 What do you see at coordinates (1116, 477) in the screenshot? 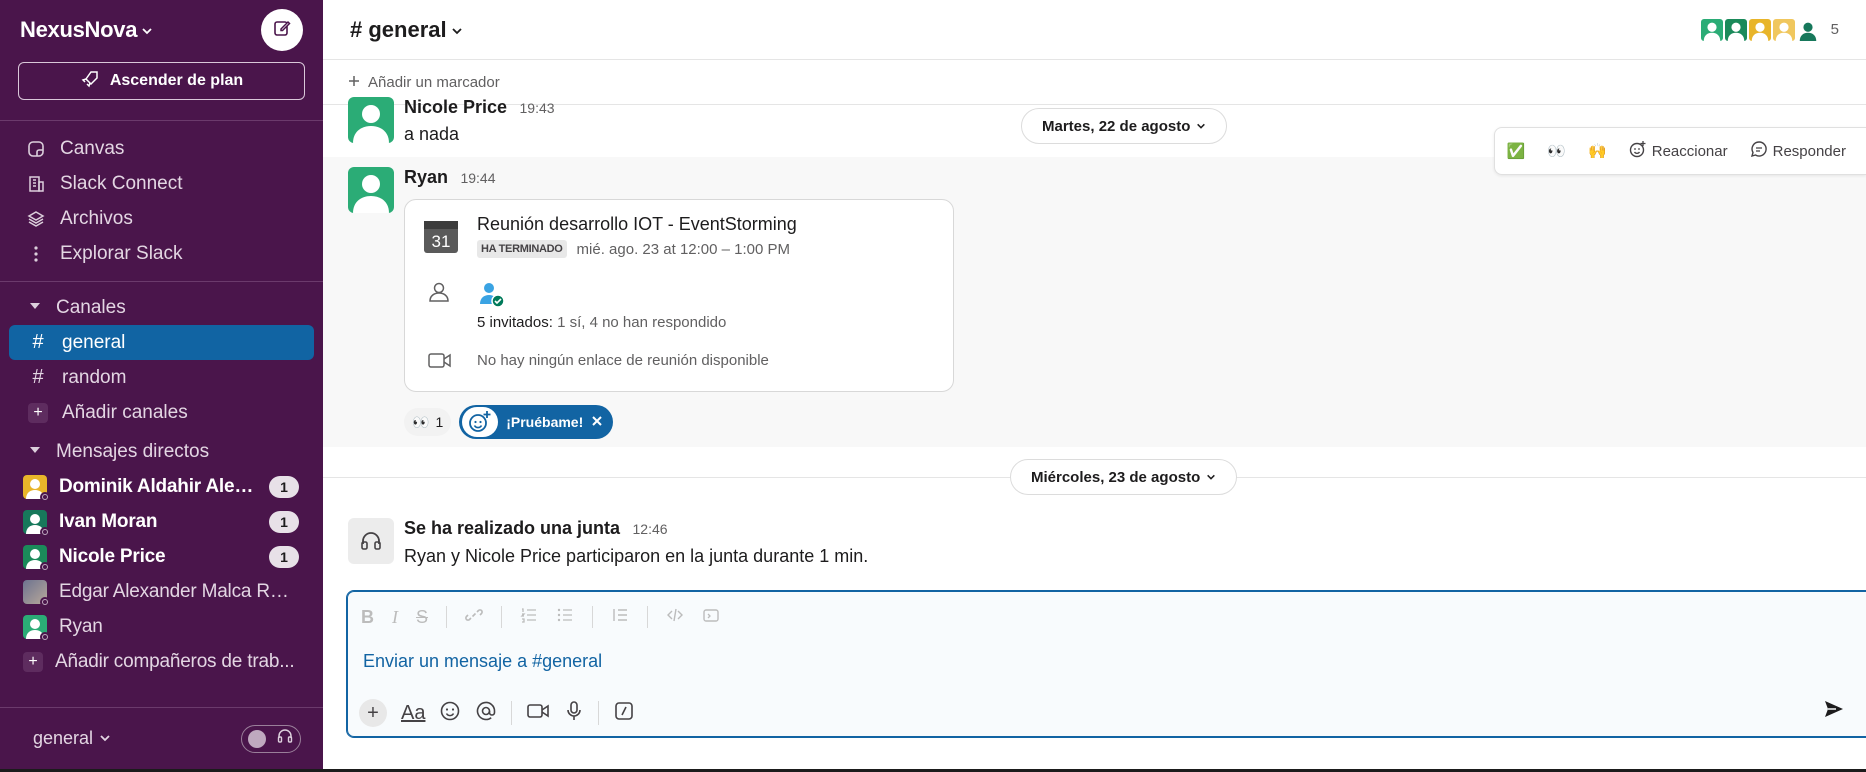
I see `date-label: Miércoles, 23 de agosto` at bounding box center [1116, 477].